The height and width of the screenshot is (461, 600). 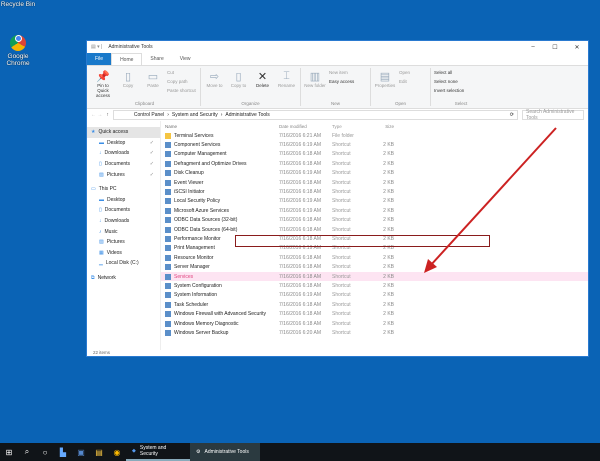 What do you see at coordinates (153, 451) in the screenshot?
I see `task-label: System and Security` at bounding box center [153, 451].